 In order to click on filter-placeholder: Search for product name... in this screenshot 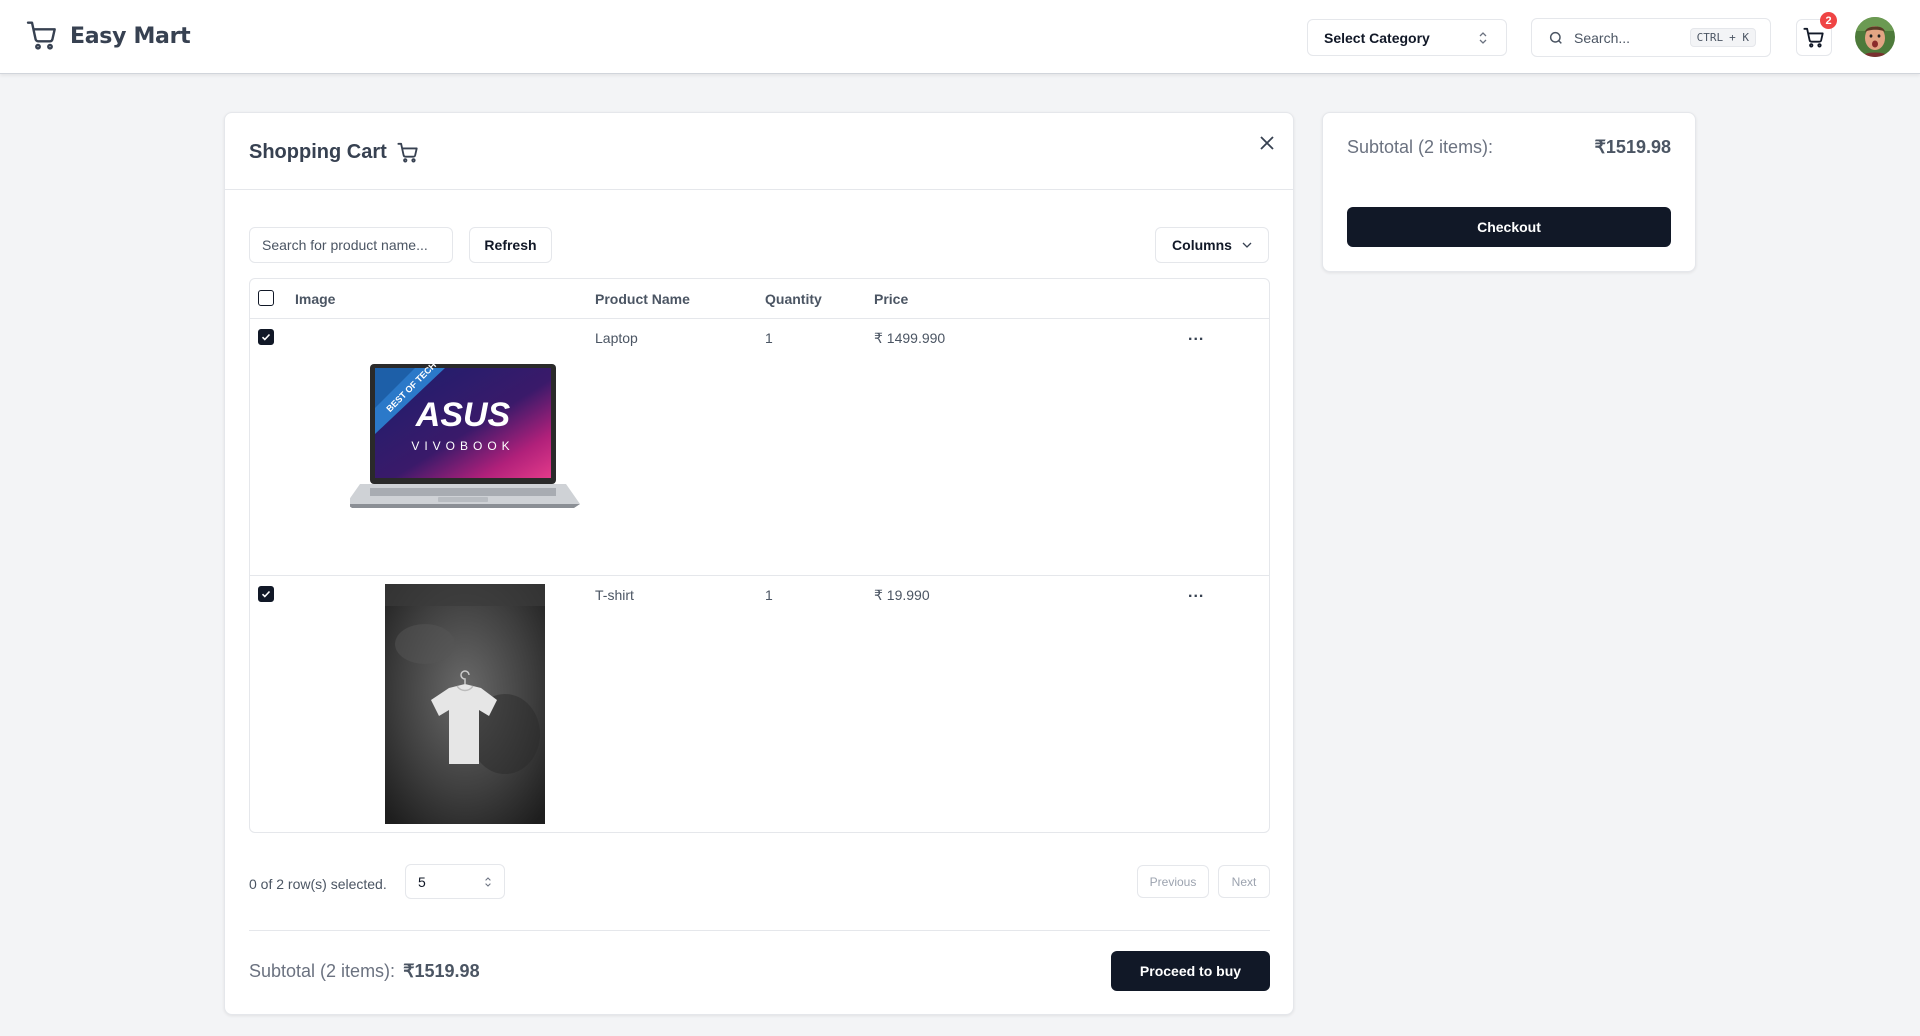, I will do `click(345, 245)`.